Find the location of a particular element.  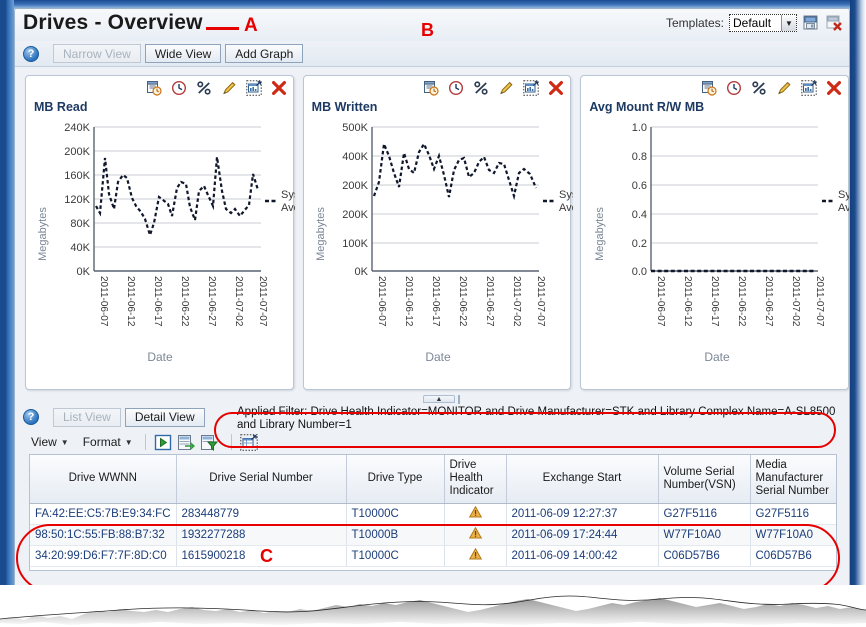

cell-volume-serial-number: C06D57B6 is located at coordinates (704, 556).